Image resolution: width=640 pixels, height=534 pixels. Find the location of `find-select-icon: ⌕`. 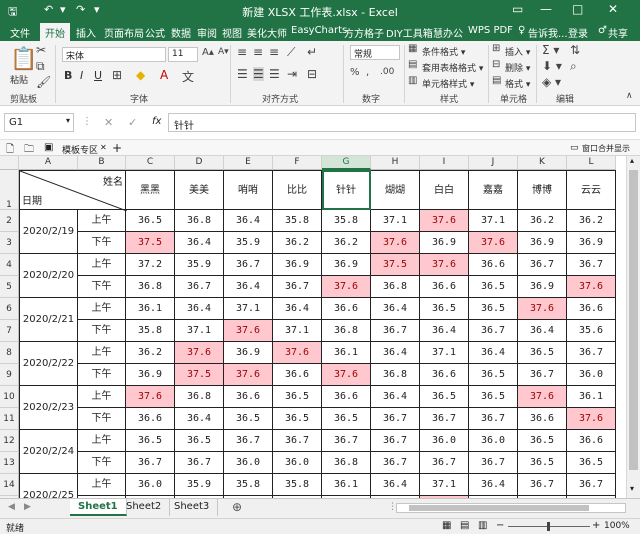

find-select-icon: ⌕ is located at coordinates (573, 66).